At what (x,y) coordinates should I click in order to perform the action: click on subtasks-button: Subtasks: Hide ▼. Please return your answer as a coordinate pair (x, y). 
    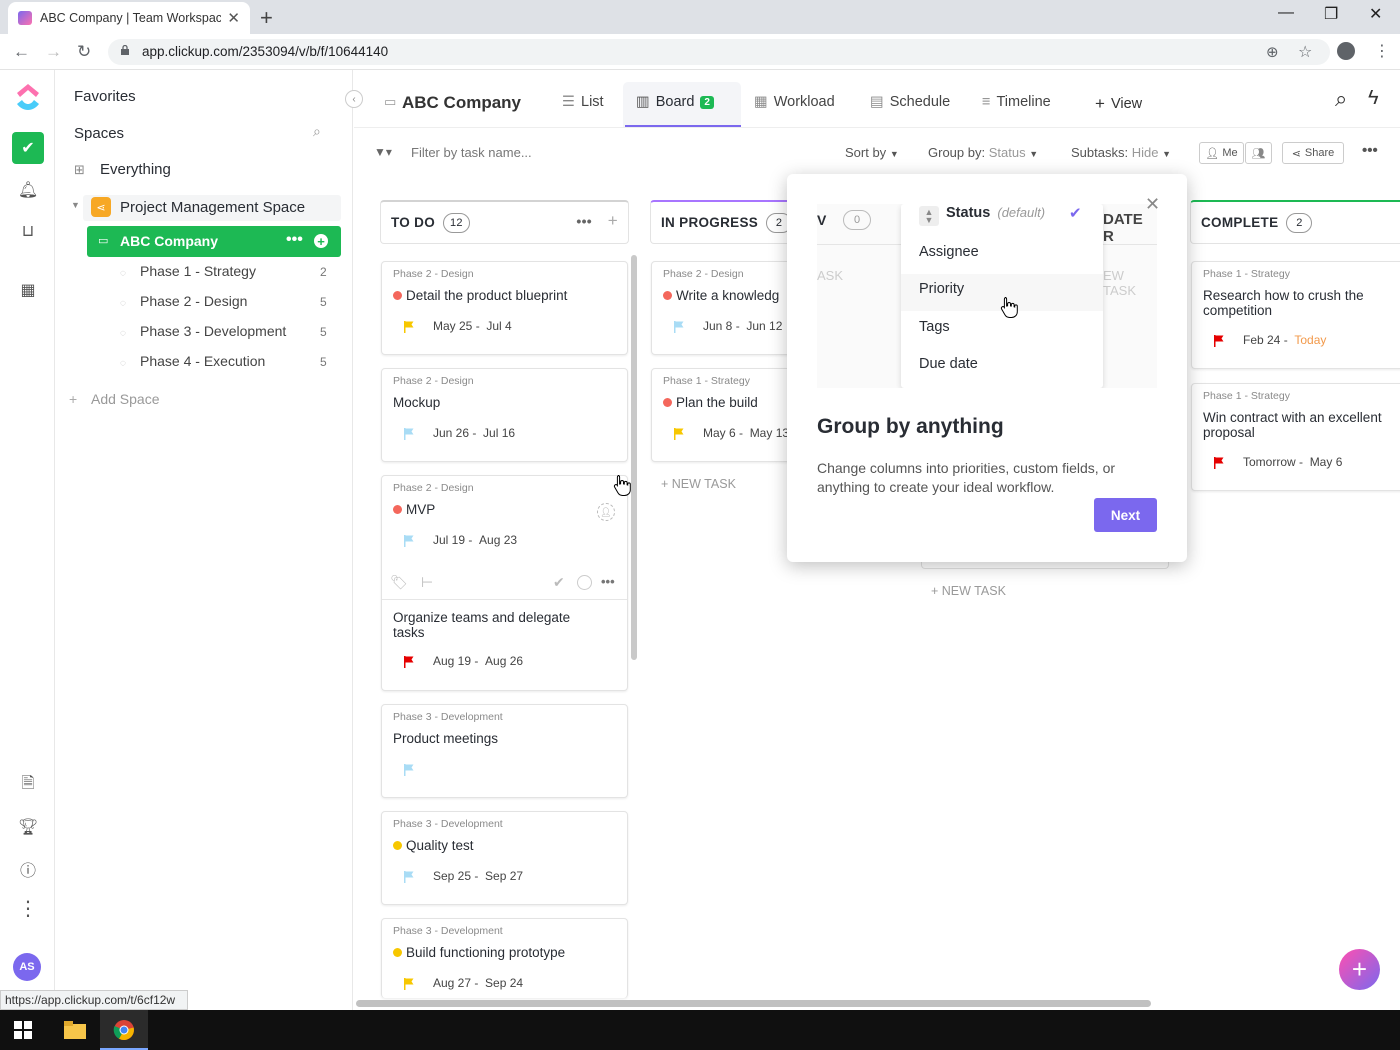
    Looking at the image, I should click on (1121, 152).